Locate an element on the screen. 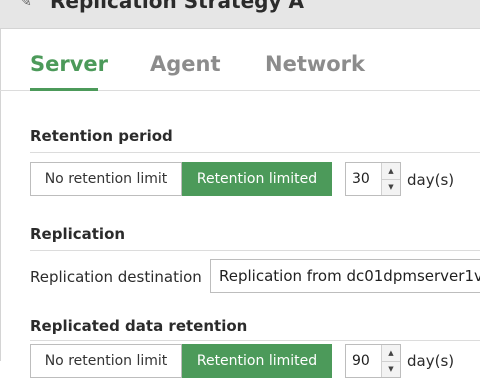 Image resolution: width=480 pixels, height=378 pixels. replication-destination-label: Replication destination is located at coordinates (116, 277).